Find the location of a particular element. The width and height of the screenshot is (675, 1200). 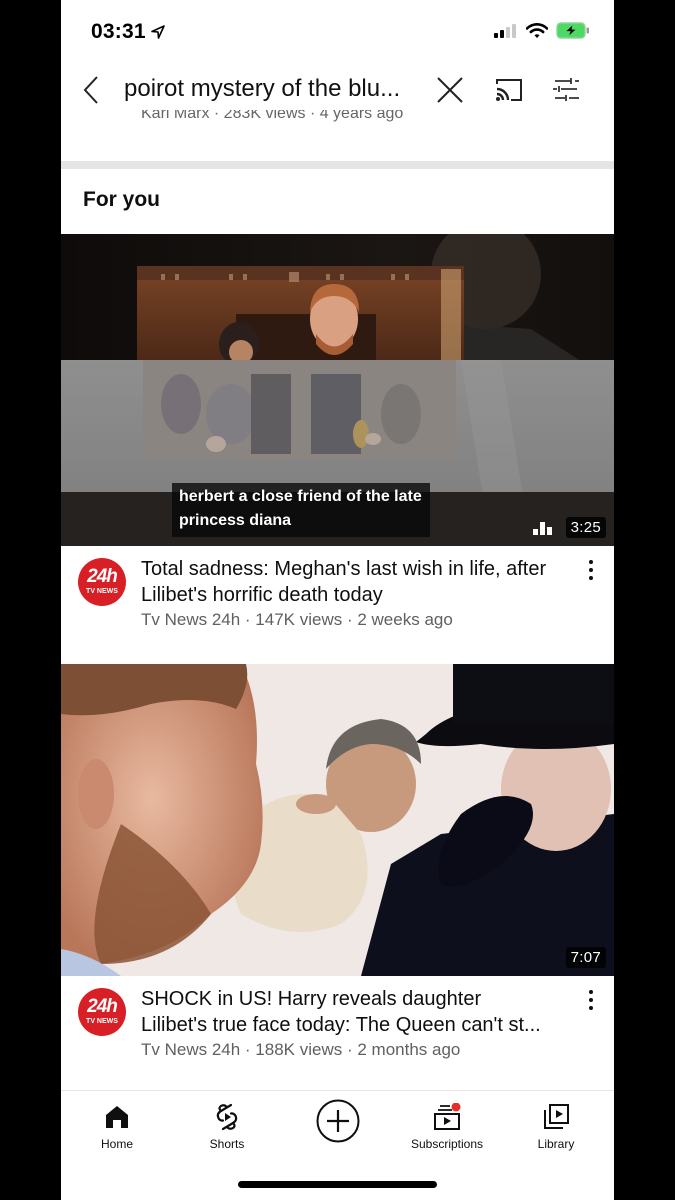

status-time: 03:31 is located at coordinates (118, 31).